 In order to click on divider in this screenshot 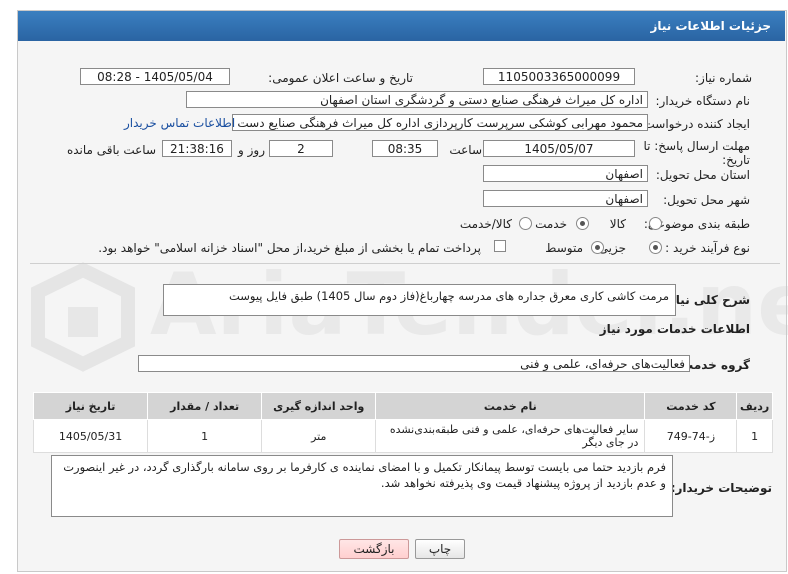, I will do `click(405, 263)`.